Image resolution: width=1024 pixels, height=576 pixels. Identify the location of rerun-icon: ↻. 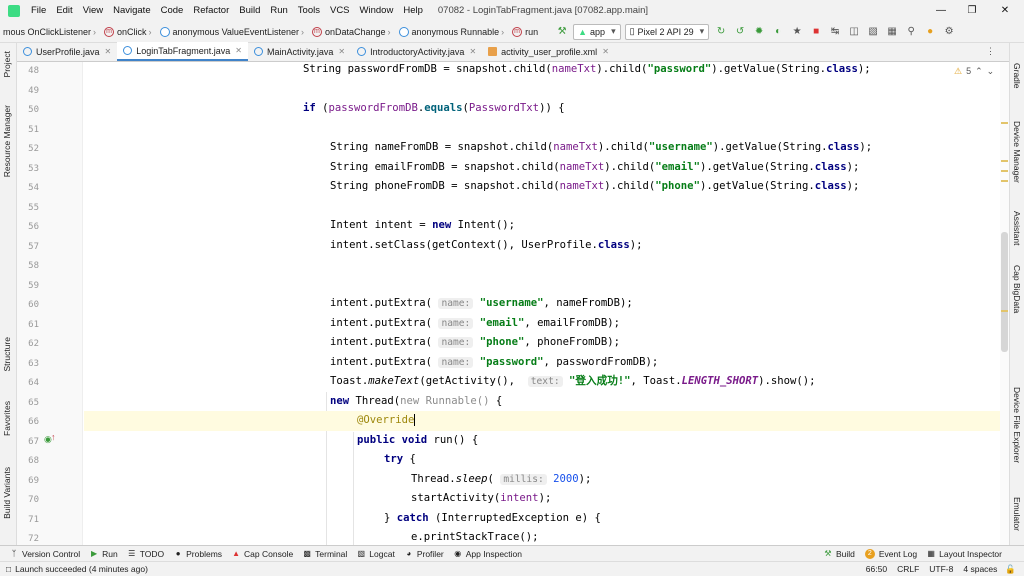
(721, 32).